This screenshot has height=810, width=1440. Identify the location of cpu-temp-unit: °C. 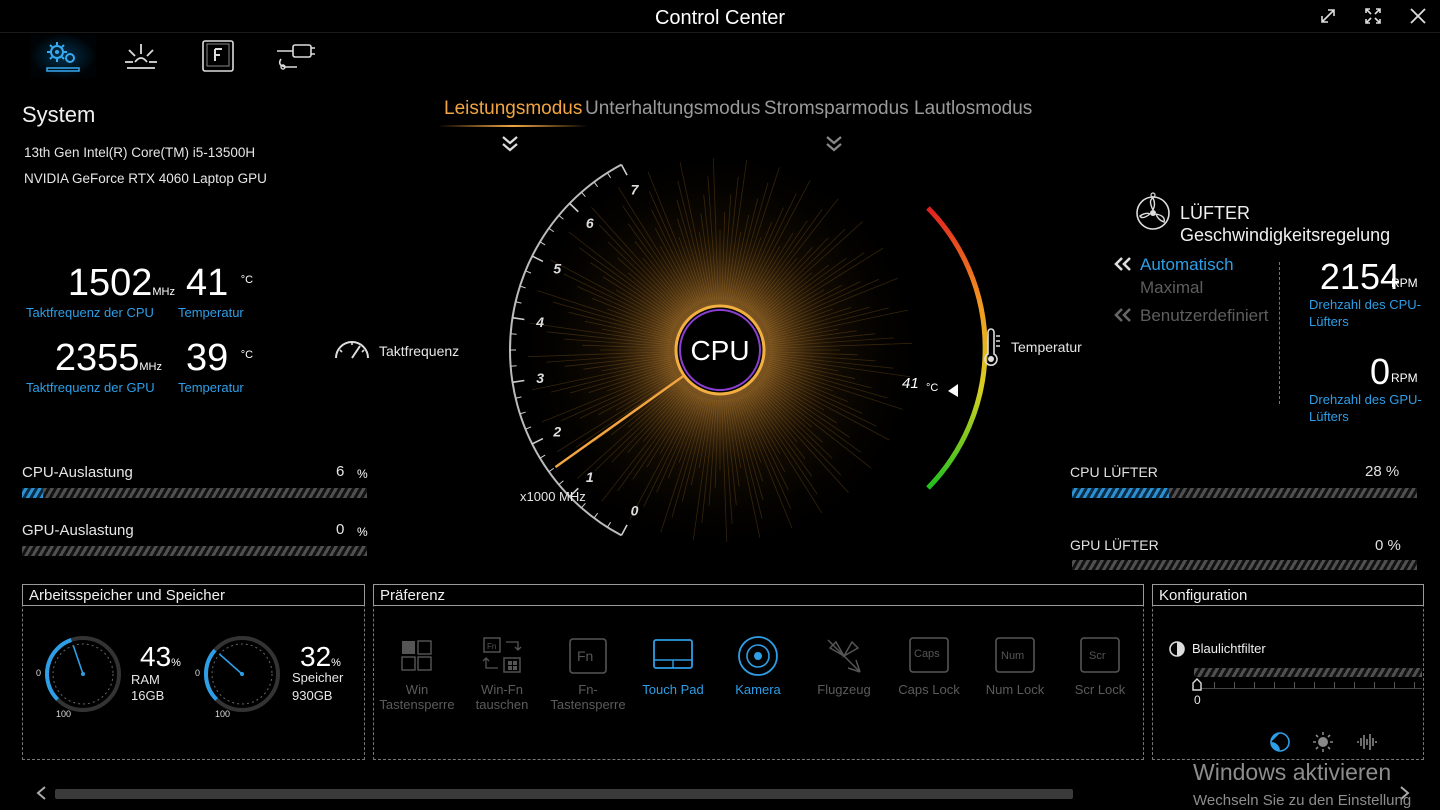
(247, 280).